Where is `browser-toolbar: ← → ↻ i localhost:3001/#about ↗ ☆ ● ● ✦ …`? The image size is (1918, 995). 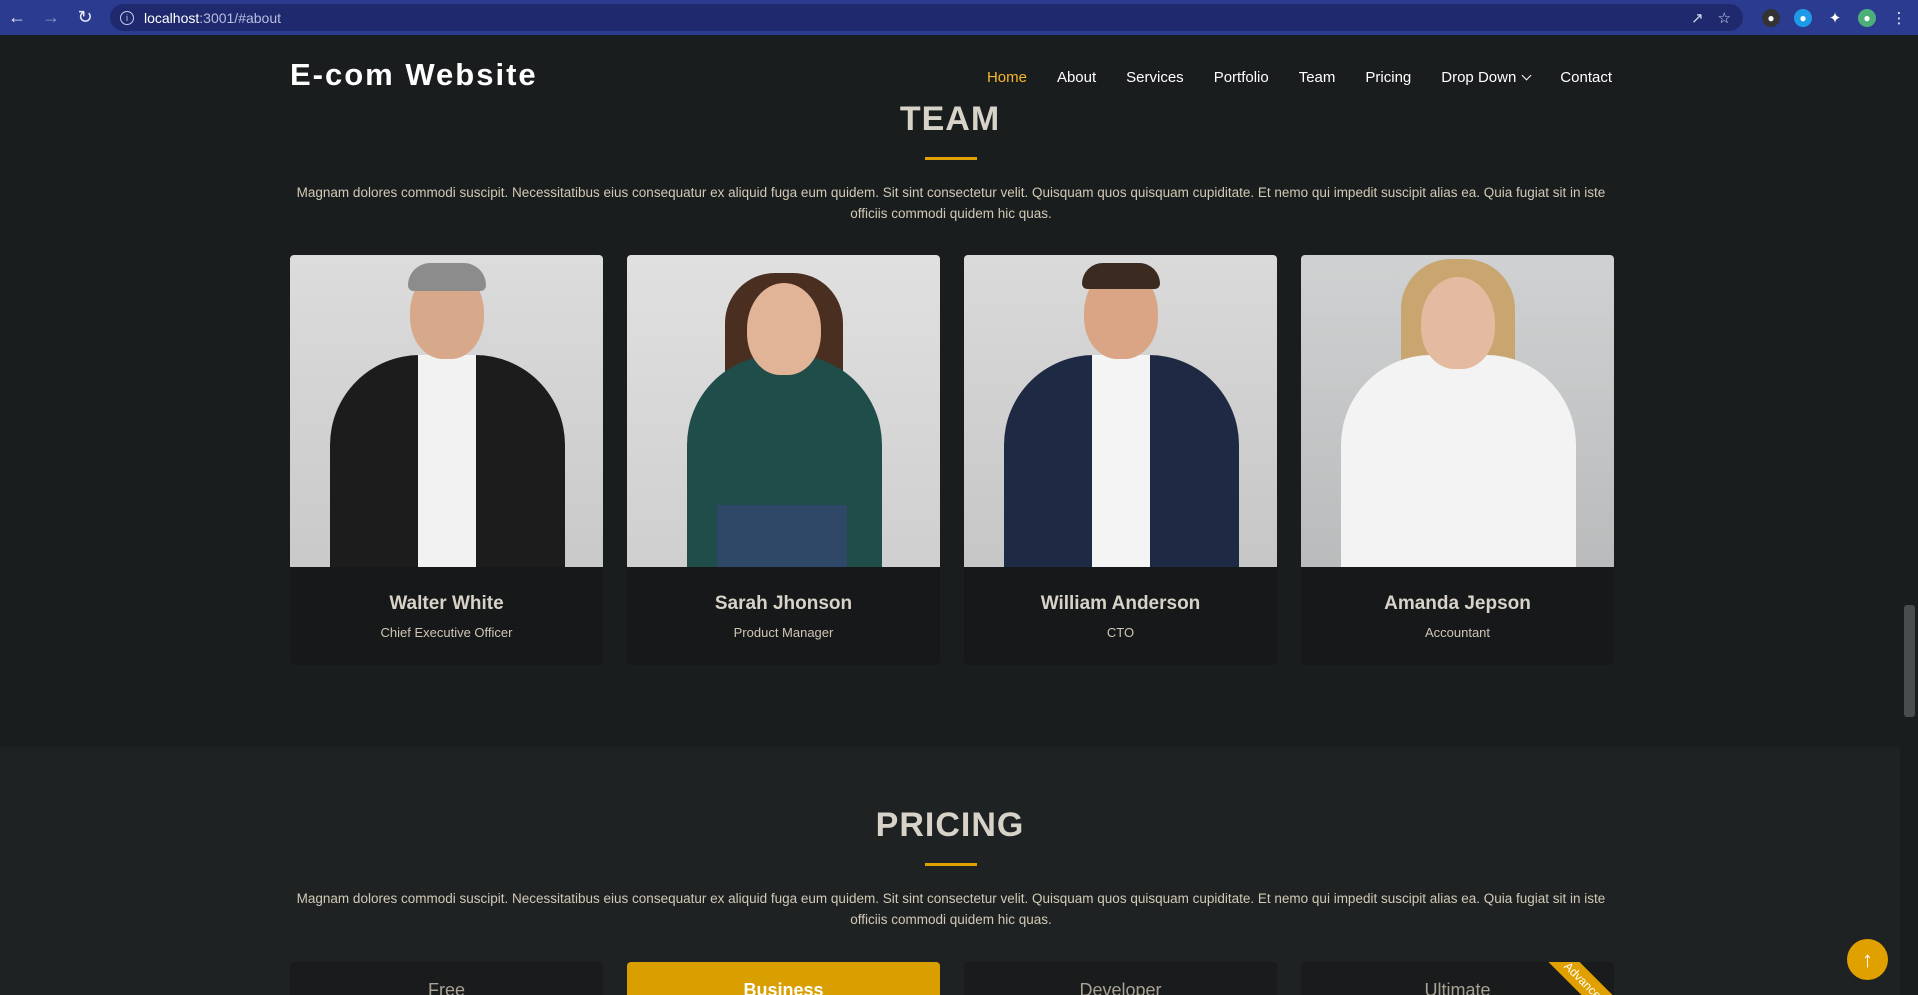
browser-toolbar: ← → ↻ i localhost:3001/#about ↗ ☆ ● ● ✦ … is located at coordinates (959, 17).